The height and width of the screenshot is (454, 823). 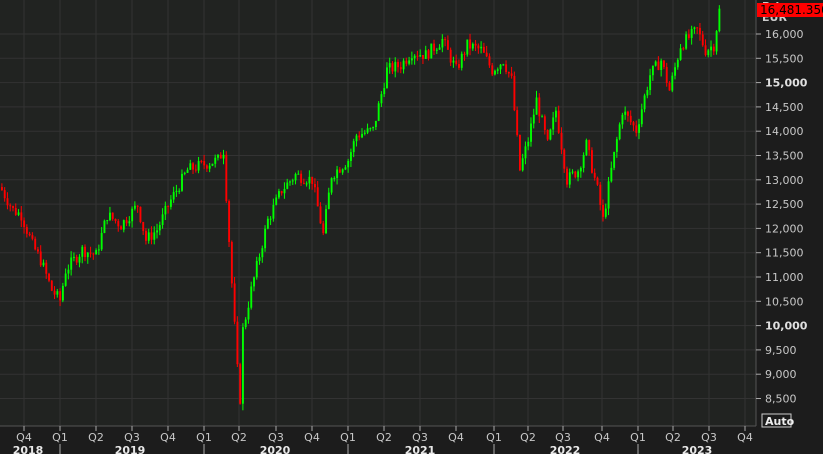 What do you see at coordinates (780, 421) in the screenshot?
I see `auto-scale-label: Auto` at bounding box center [780, 421].